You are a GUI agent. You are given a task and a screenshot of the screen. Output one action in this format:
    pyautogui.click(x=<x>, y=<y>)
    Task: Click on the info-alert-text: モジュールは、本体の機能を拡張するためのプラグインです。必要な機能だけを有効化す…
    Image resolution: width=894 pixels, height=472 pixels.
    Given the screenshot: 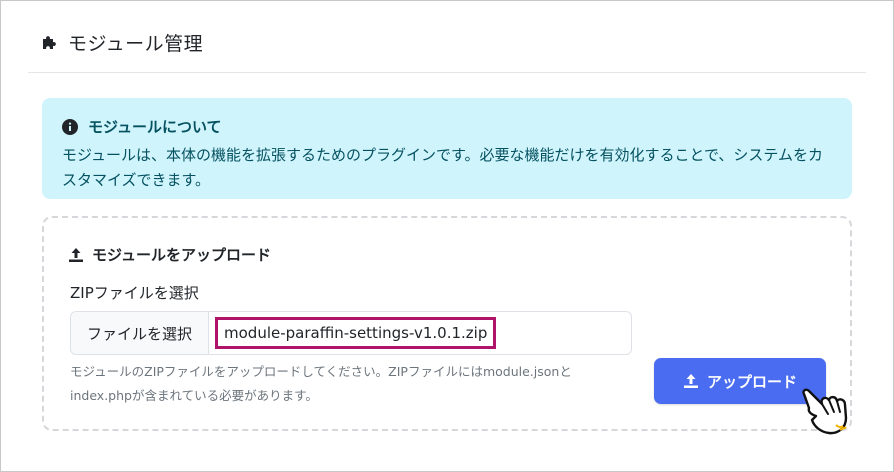 What is the action you would take?
    pyautogui.click(x=442, y=167)
    